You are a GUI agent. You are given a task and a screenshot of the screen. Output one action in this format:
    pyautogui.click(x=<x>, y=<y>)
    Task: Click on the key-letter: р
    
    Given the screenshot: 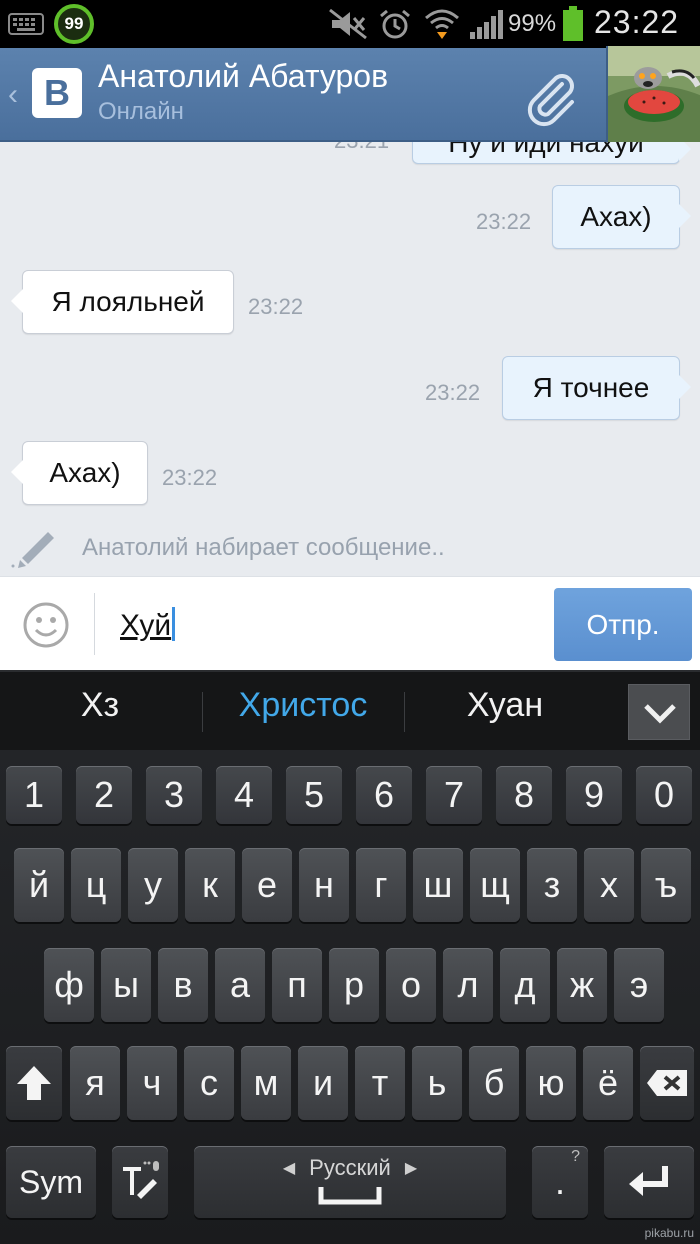 What is the action you would take?
    pyautogui.click(x=354, y=985)
    